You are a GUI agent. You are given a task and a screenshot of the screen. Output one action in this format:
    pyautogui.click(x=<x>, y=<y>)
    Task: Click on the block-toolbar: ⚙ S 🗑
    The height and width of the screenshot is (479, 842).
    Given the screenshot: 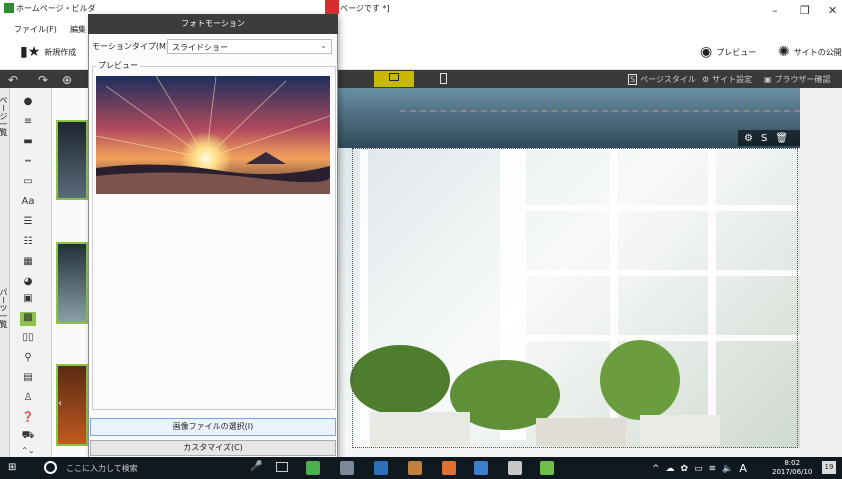 What is the action you would take?
    pyautogui.click(x=769, y=138)
    